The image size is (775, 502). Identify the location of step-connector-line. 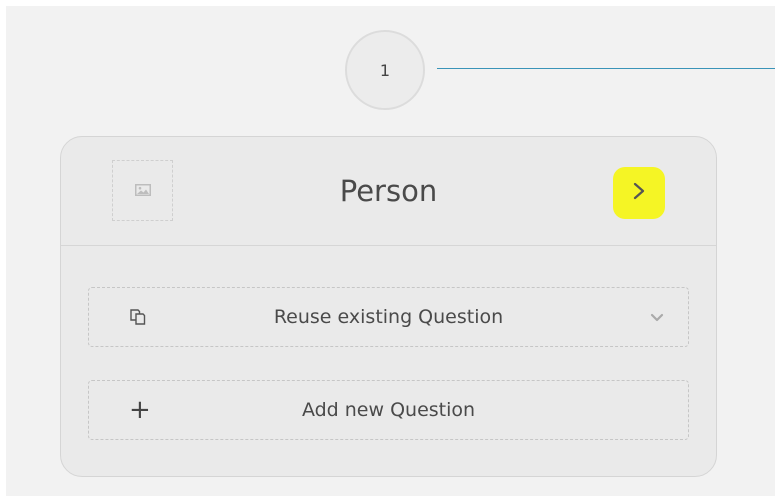
(606, 68).